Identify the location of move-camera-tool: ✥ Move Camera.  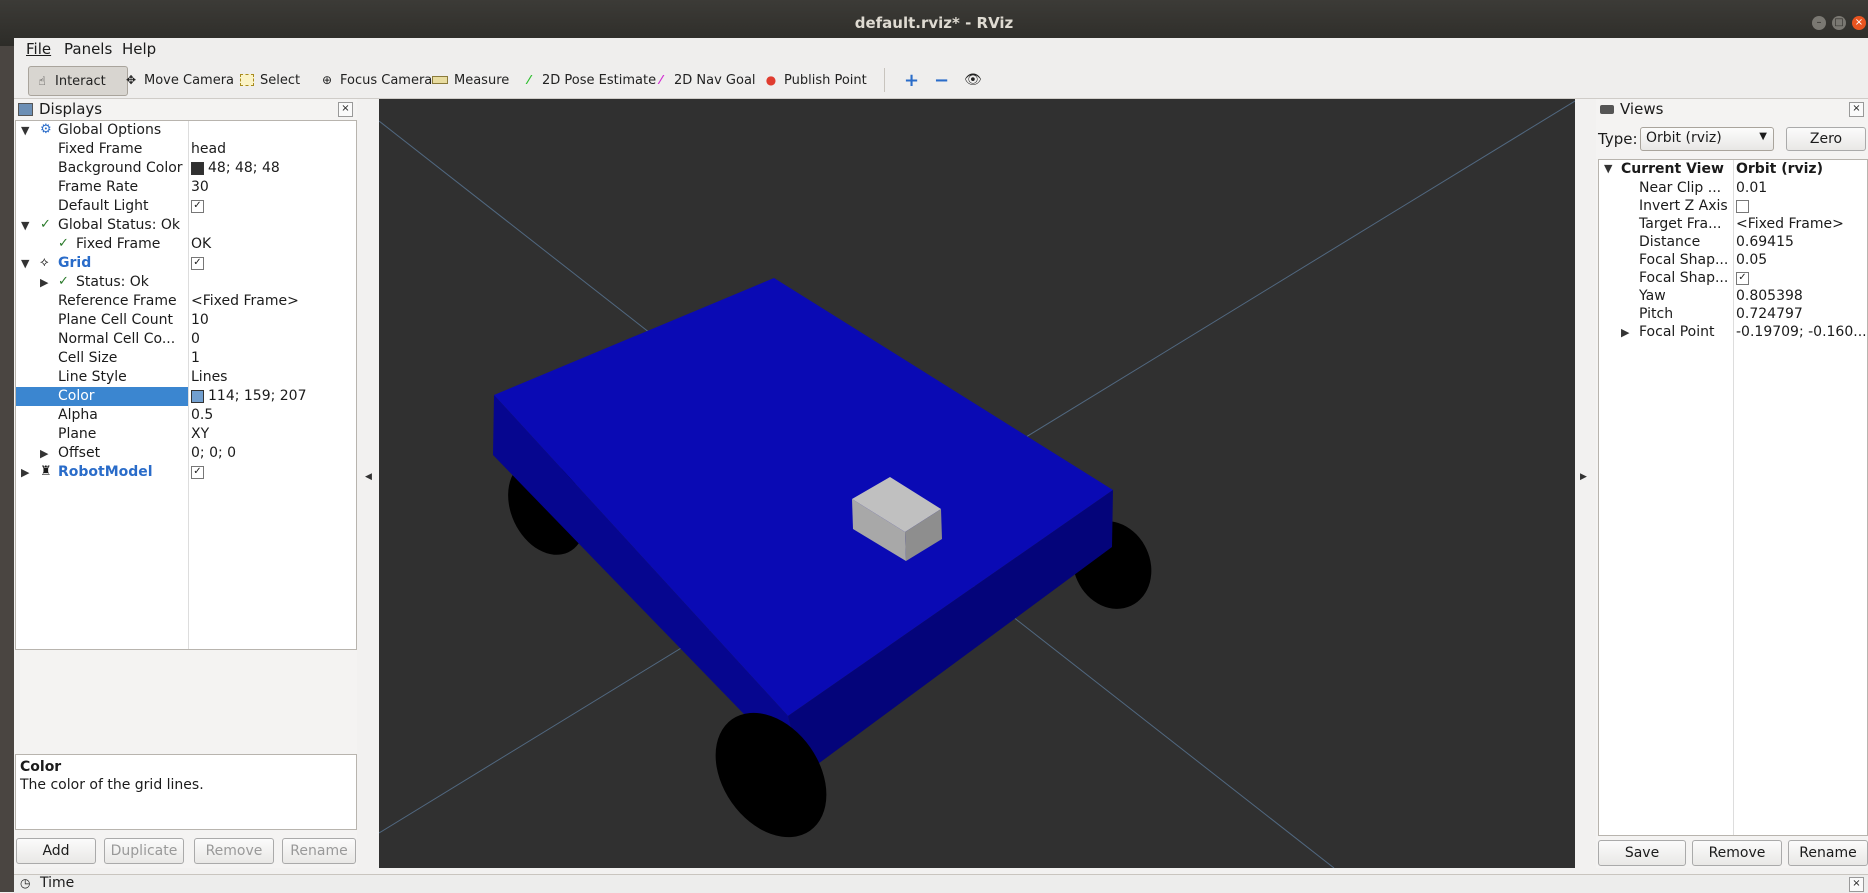
(179, 80).